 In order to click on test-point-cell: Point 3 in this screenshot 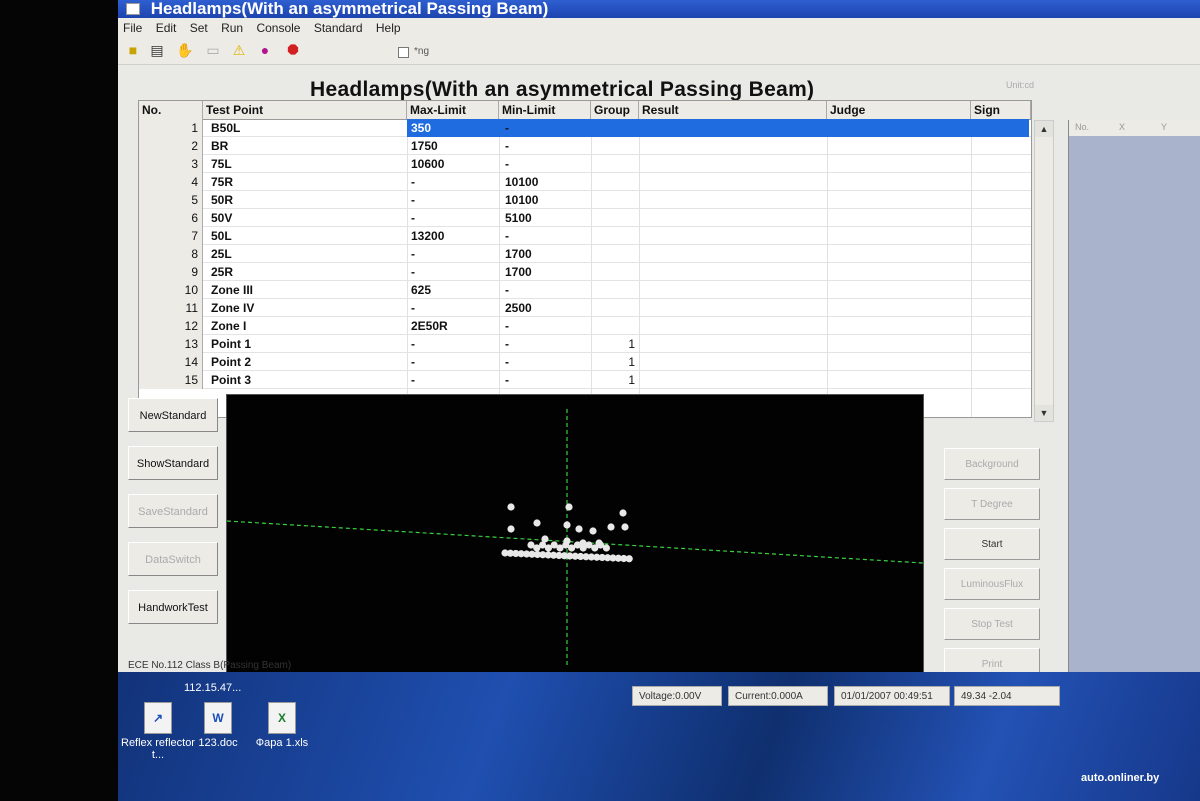, I will do `click(308, 380)`.